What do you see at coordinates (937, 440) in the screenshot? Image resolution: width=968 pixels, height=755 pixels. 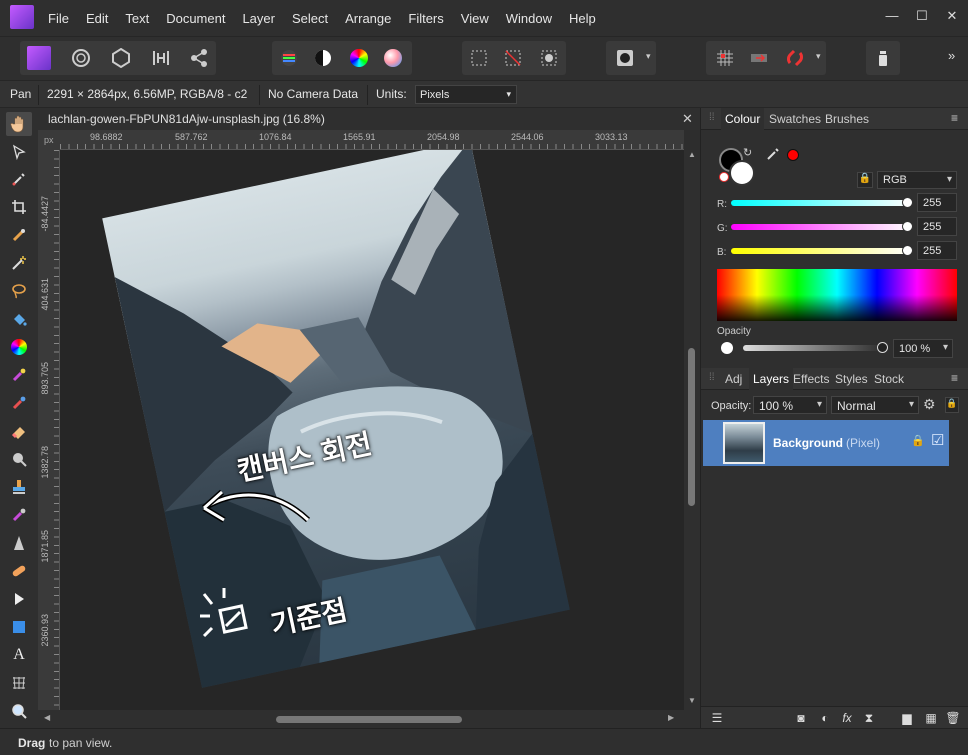 I see `layer-visibility-checkbox: ☑` at bounding box center [937, 440].